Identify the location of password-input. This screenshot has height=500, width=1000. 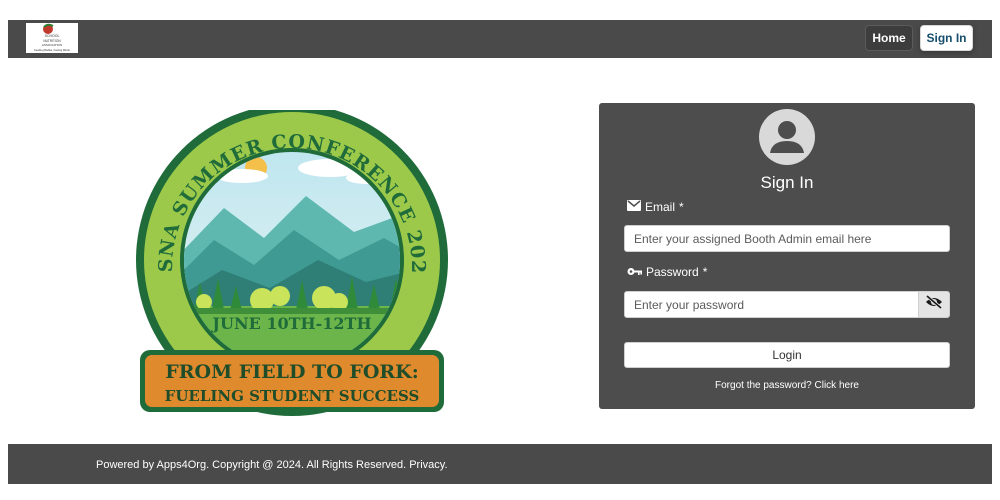
(772, 304).